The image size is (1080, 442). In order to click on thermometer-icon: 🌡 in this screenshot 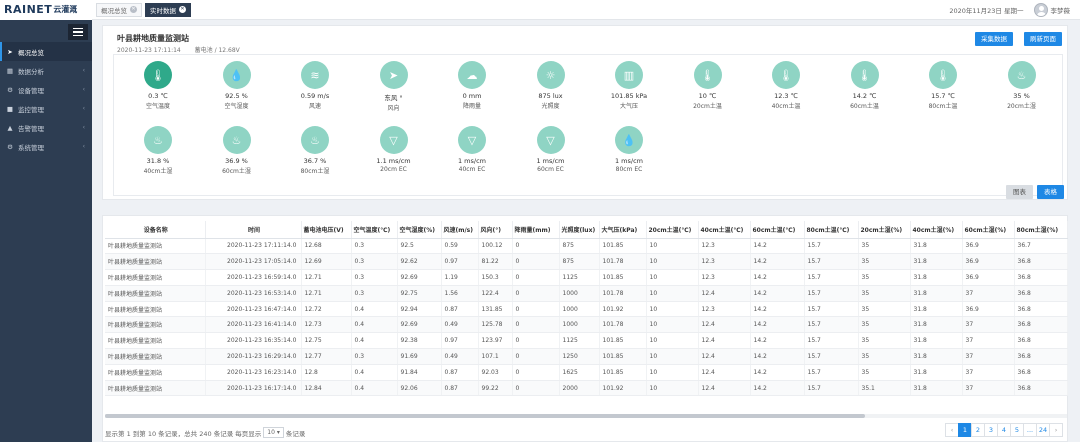, I will do `click(158, 75)`.